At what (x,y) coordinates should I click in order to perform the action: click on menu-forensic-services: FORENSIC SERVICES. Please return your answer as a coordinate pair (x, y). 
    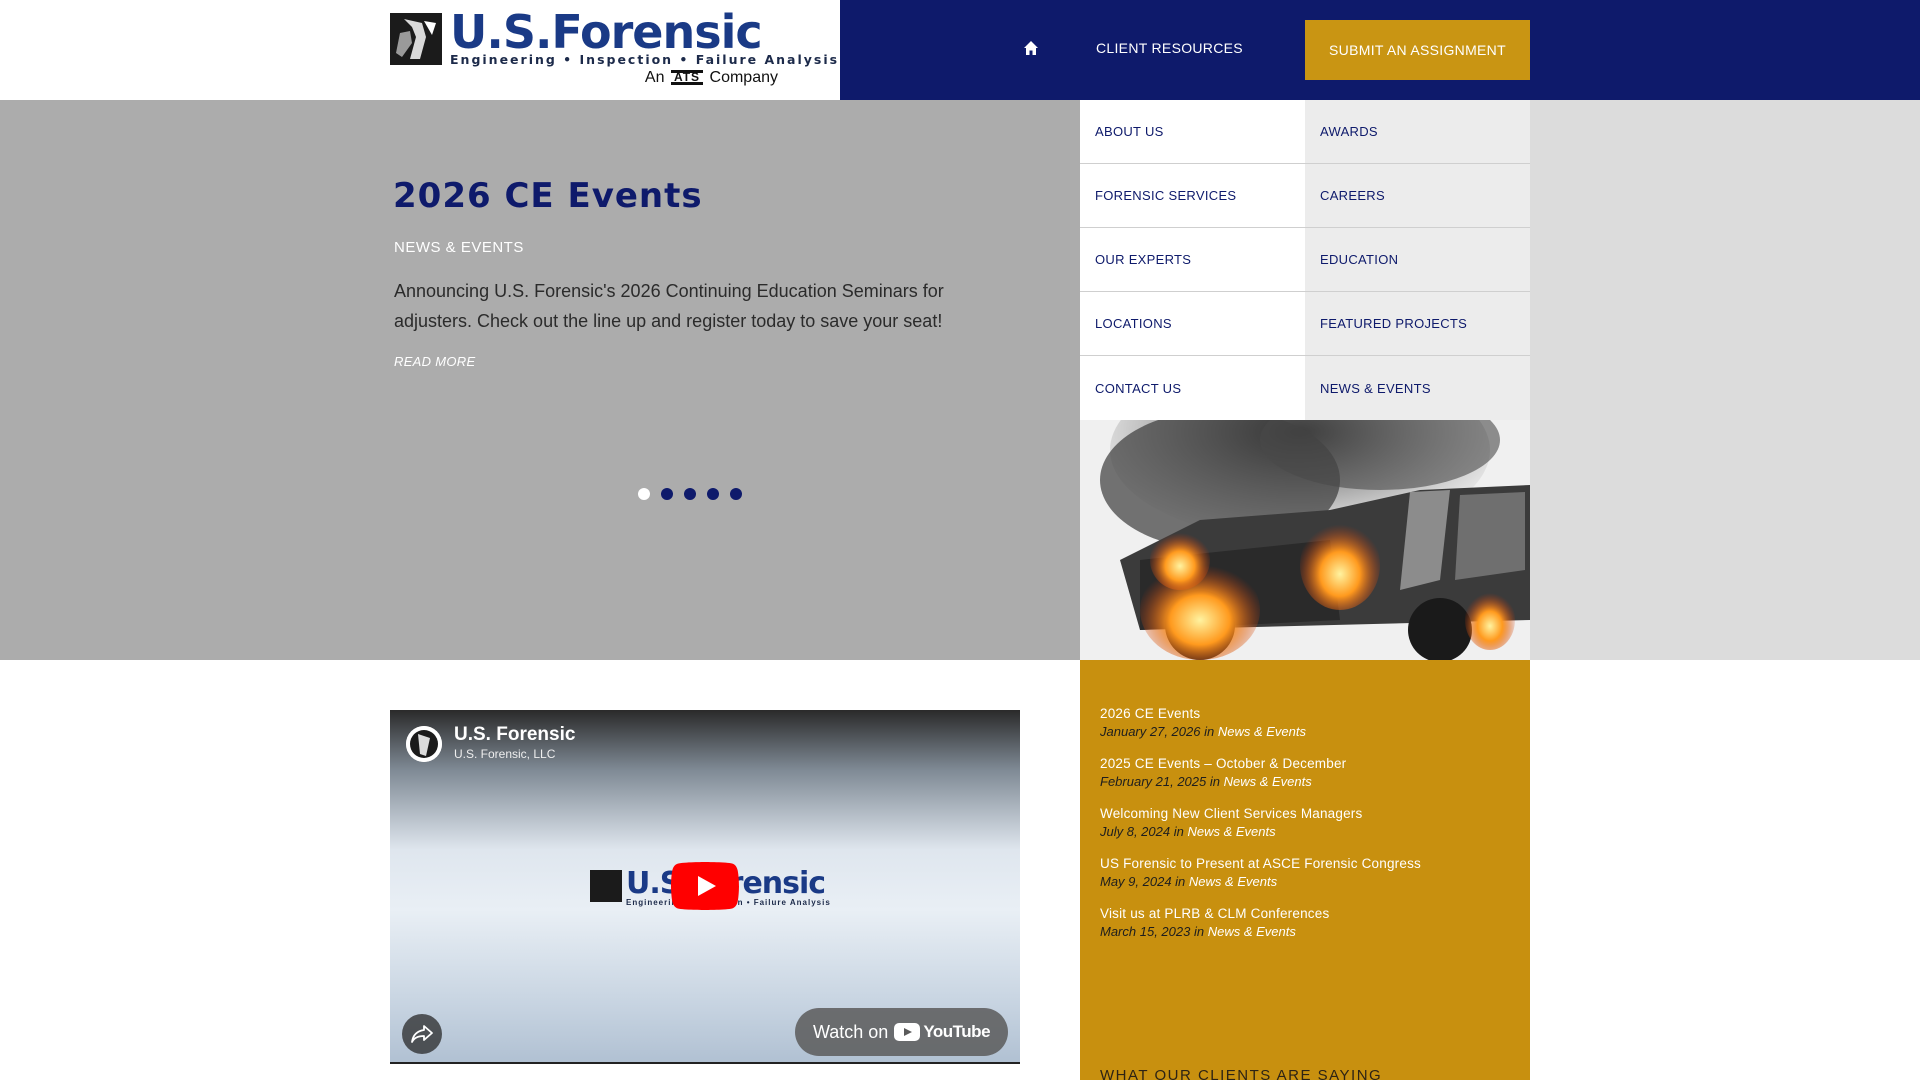
    Looking at the image, I should click on (1192, 196).